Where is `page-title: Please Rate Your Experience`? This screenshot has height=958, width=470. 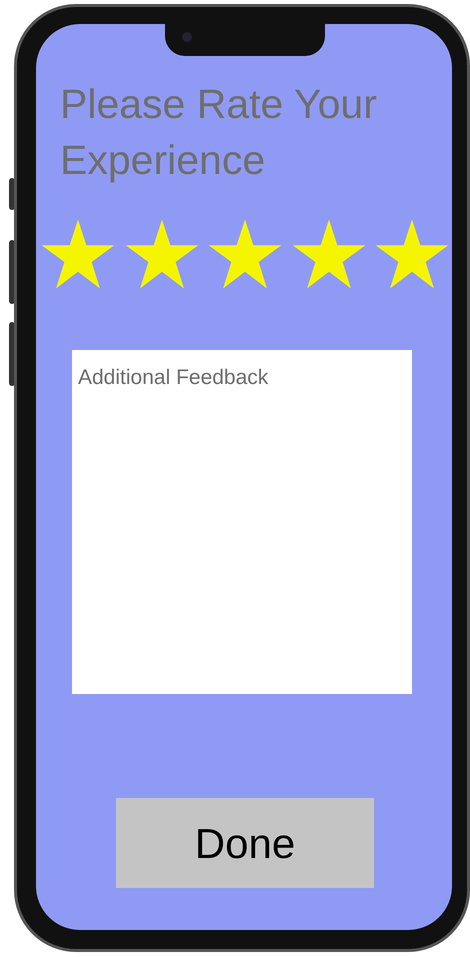
page-title: Please Rate Your Experience is located at coordinates (219, 132).